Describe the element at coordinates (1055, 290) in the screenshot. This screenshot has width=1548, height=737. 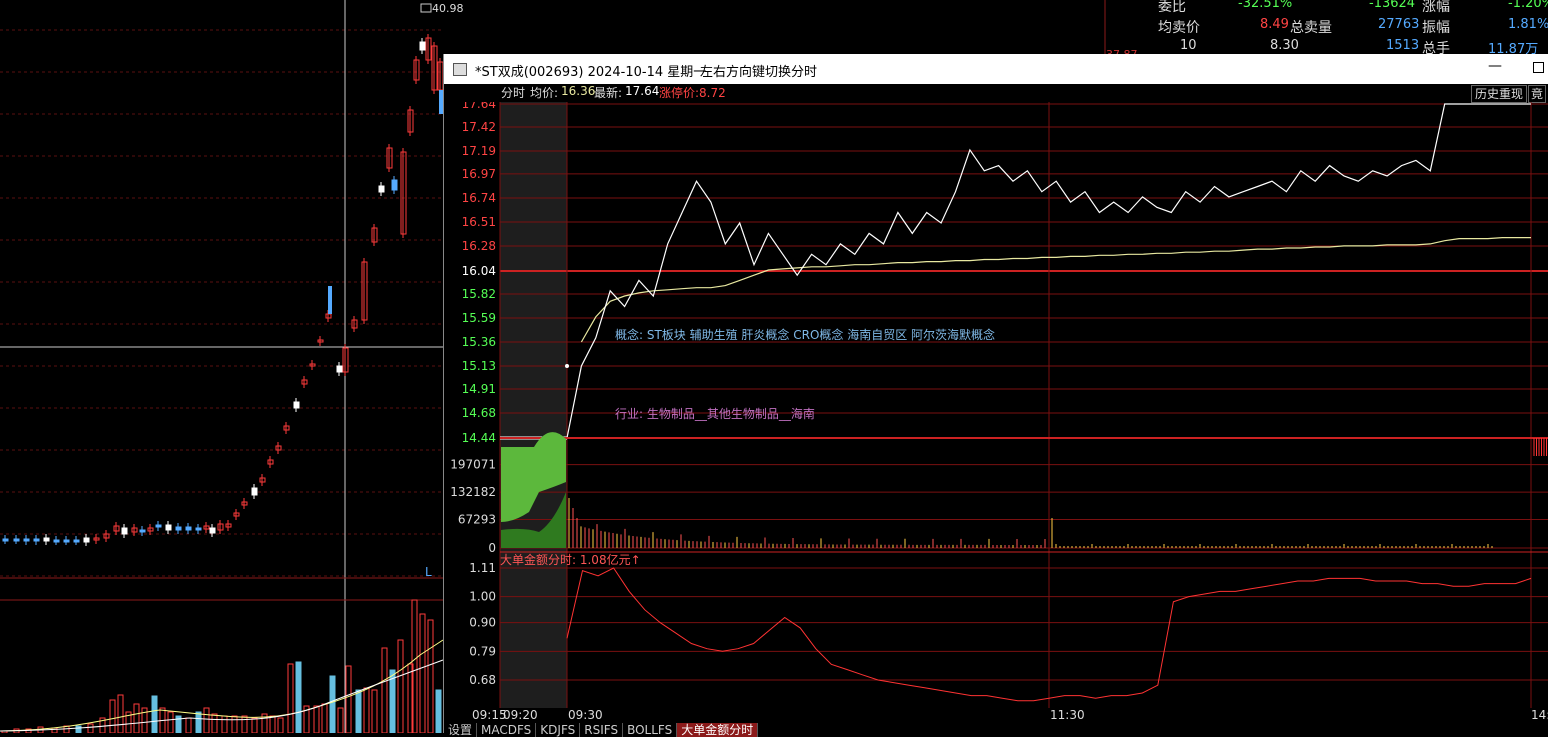
I see `avg-price-line` at that location.